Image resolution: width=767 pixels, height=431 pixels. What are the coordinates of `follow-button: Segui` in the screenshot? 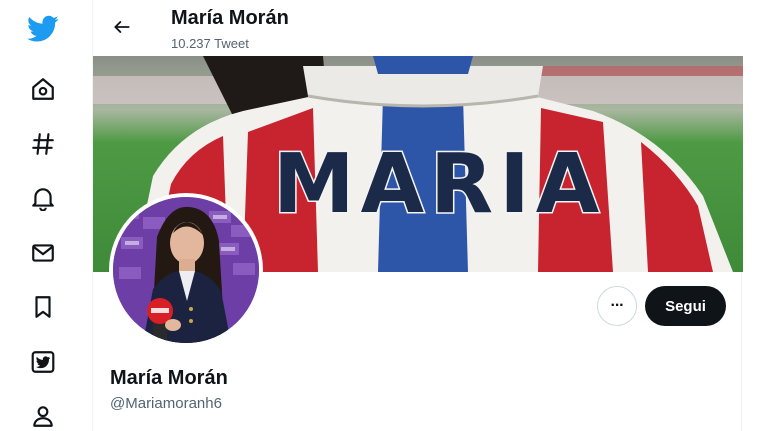 It's located at (685, 306).